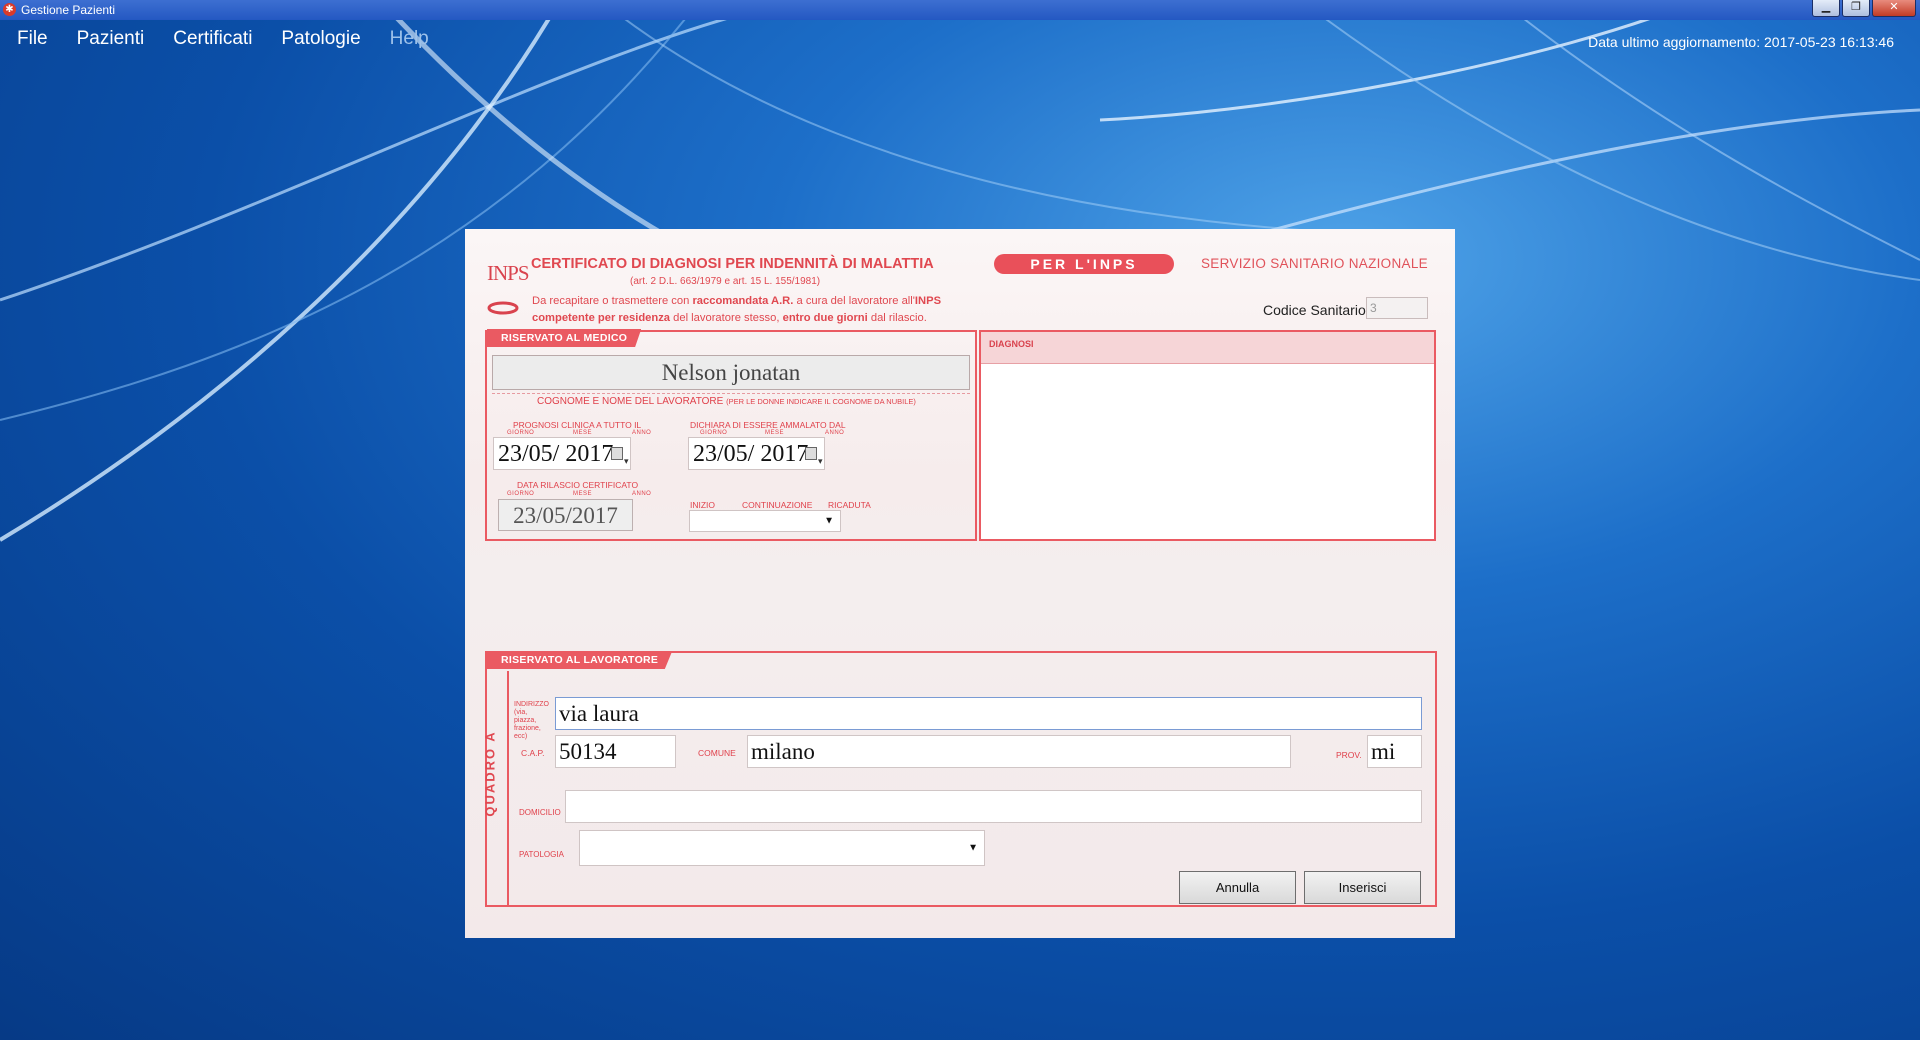 This screenshot has height=1040, width=1920. I want to click on comune-label: COMUNE, so click(717, 753).